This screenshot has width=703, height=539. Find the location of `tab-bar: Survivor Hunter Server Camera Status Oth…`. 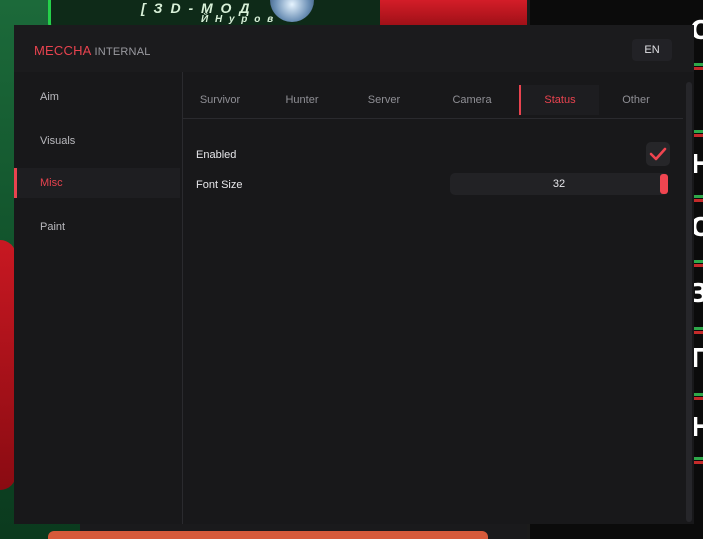

tab-bar: Survivor Hunter Server Camera Status Oth… is located at coordinates (433, 98).